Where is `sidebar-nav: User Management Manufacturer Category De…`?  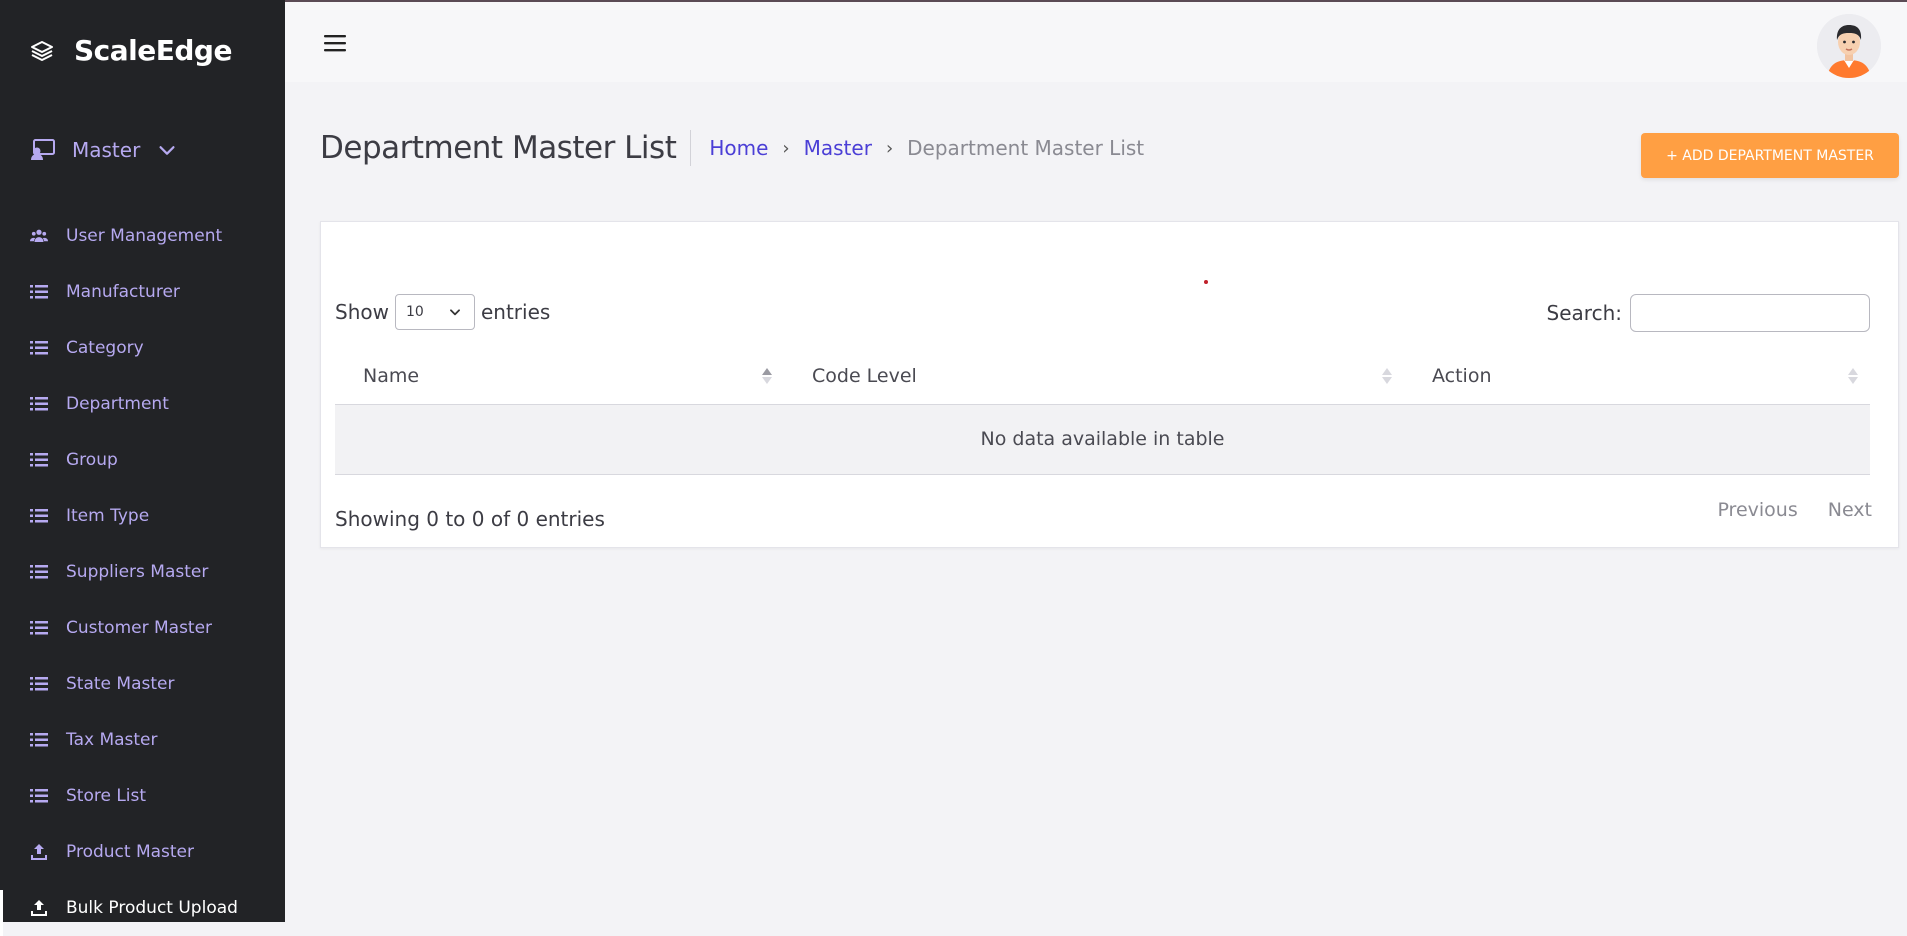 sidebar-nav: User Management Manufacturer Category De… is located at coordinates (142, 572).